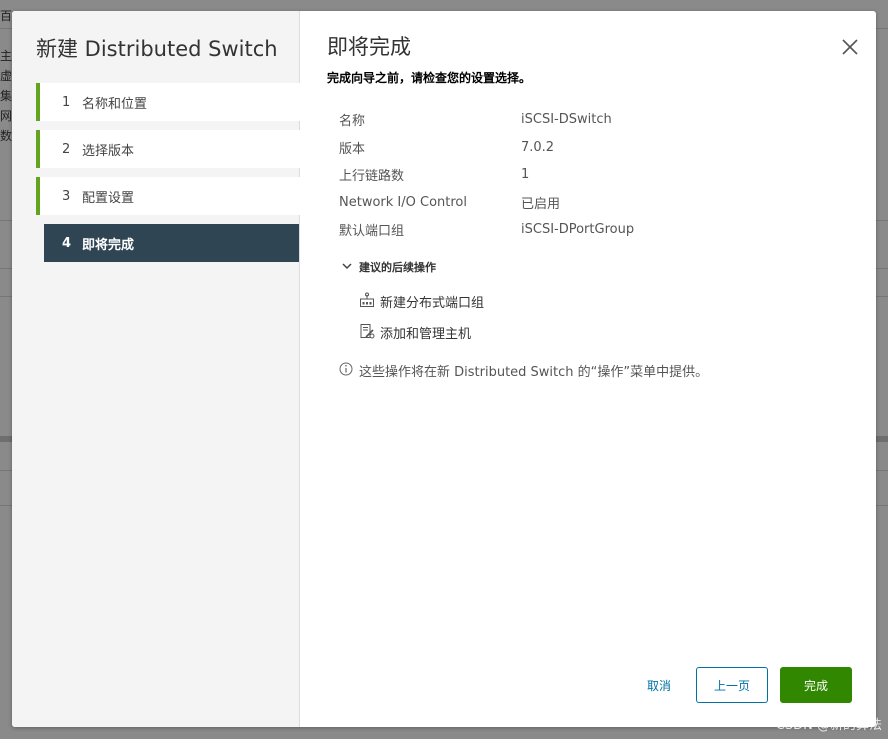 The image size is (888, 739). What do you see at coordinates (67, 243) in the screenshot?
I see `step-number: 4` at bounding box center [67, 243].